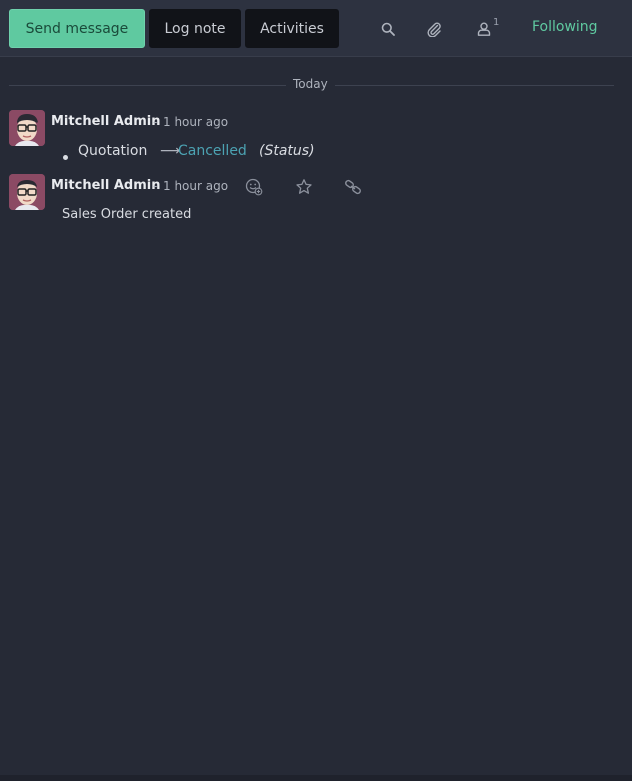 The image size is (632, 781). I want to click on link-icon, so click(353, 187).